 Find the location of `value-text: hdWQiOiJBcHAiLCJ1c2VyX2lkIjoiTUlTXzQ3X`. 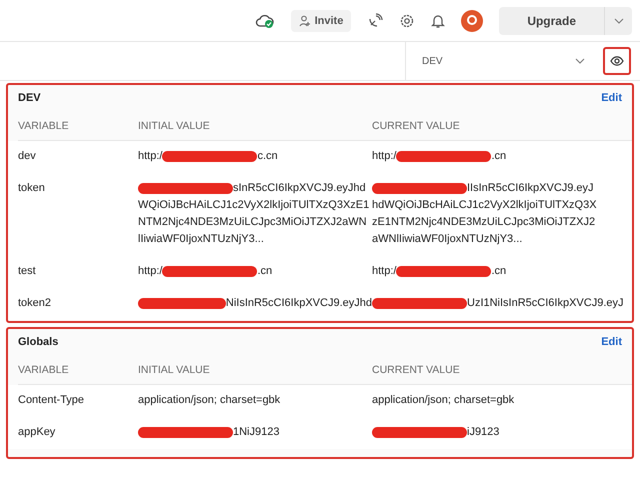

value-text: hdWQiOiJBcHAiLCJ1c2VyX2lkIjoiTUlTXzQ3X is located at coordinates (485, 205).